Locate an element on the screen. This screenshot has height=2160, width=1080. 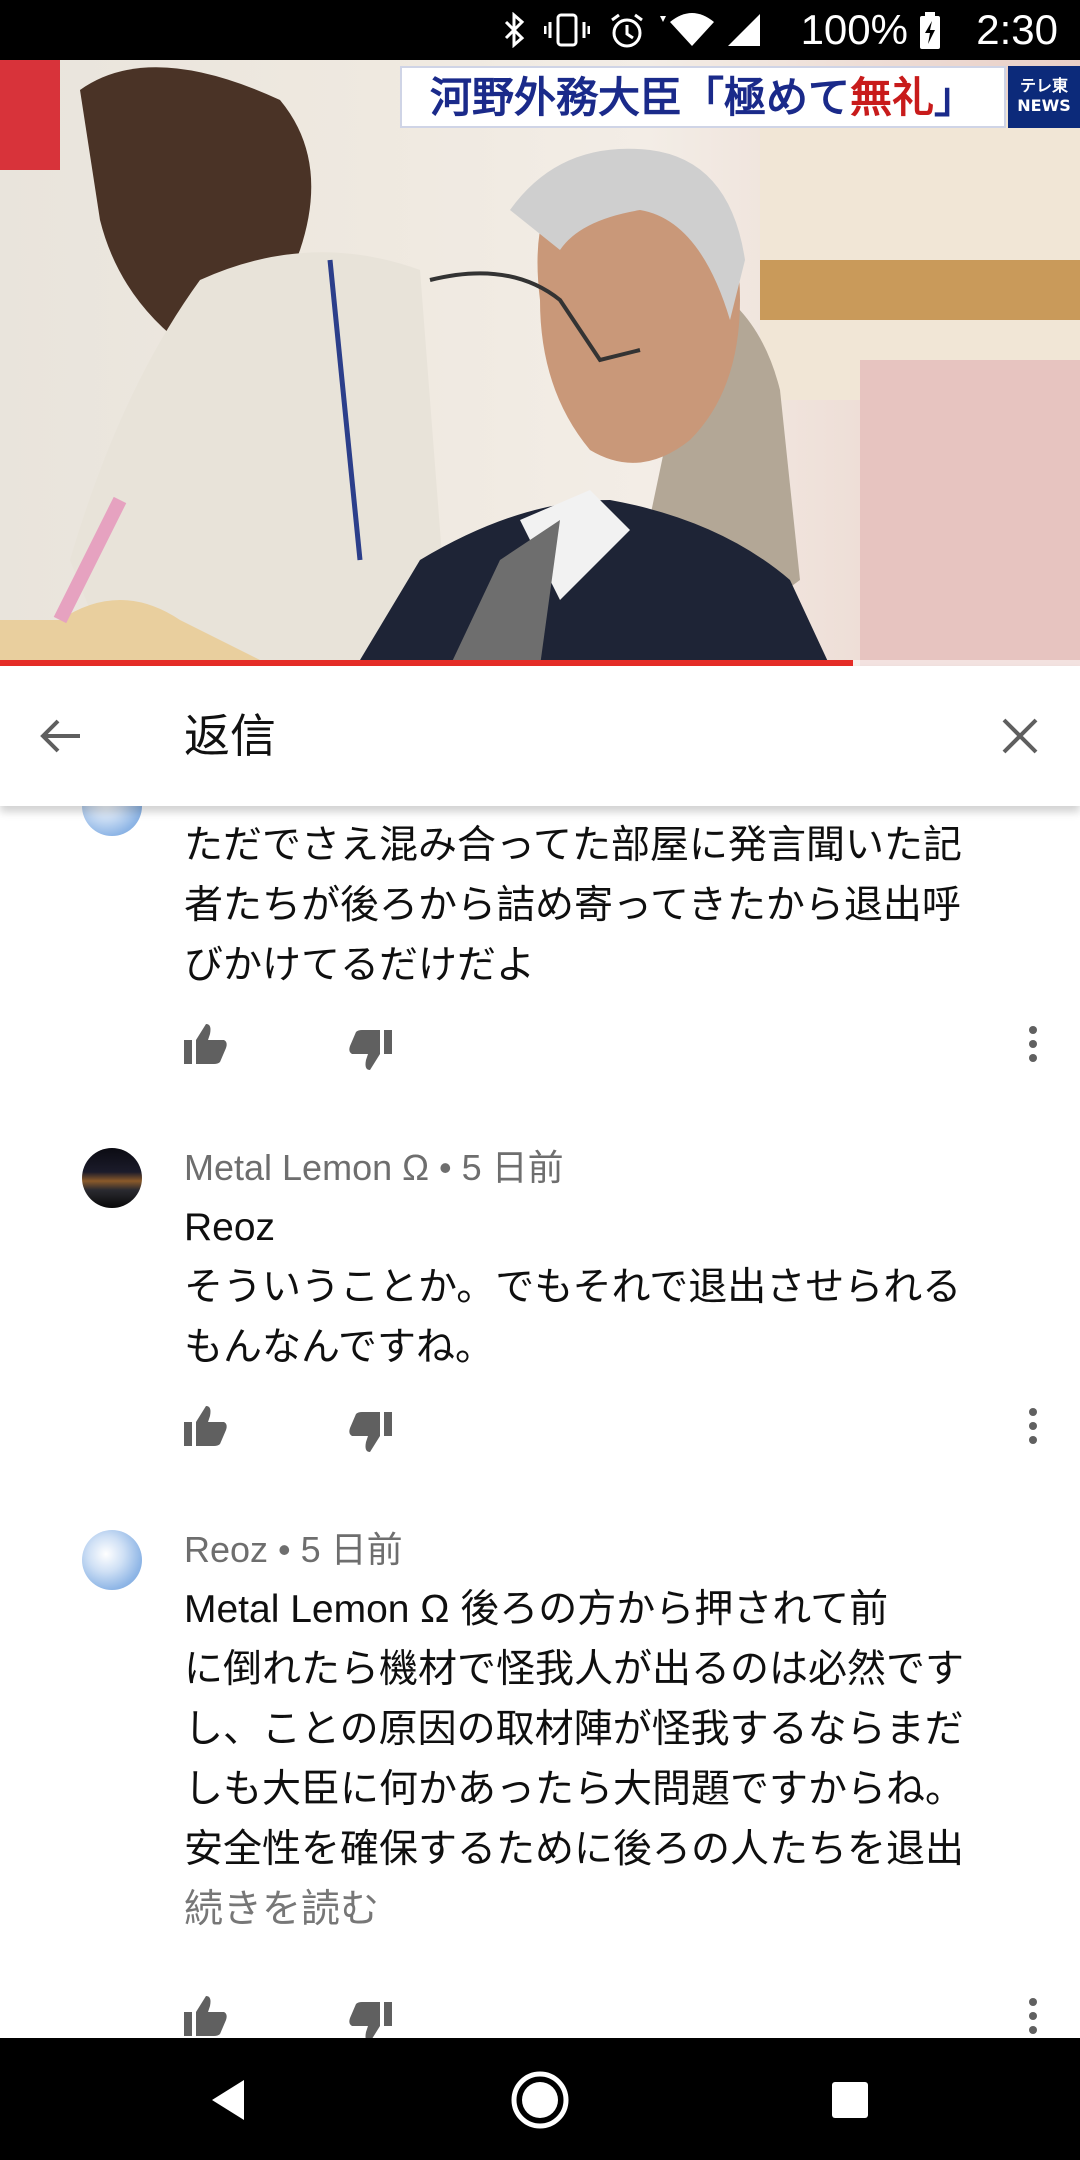
comment-author: Metal Lemon Ω is located at coordinates (306, 1167).